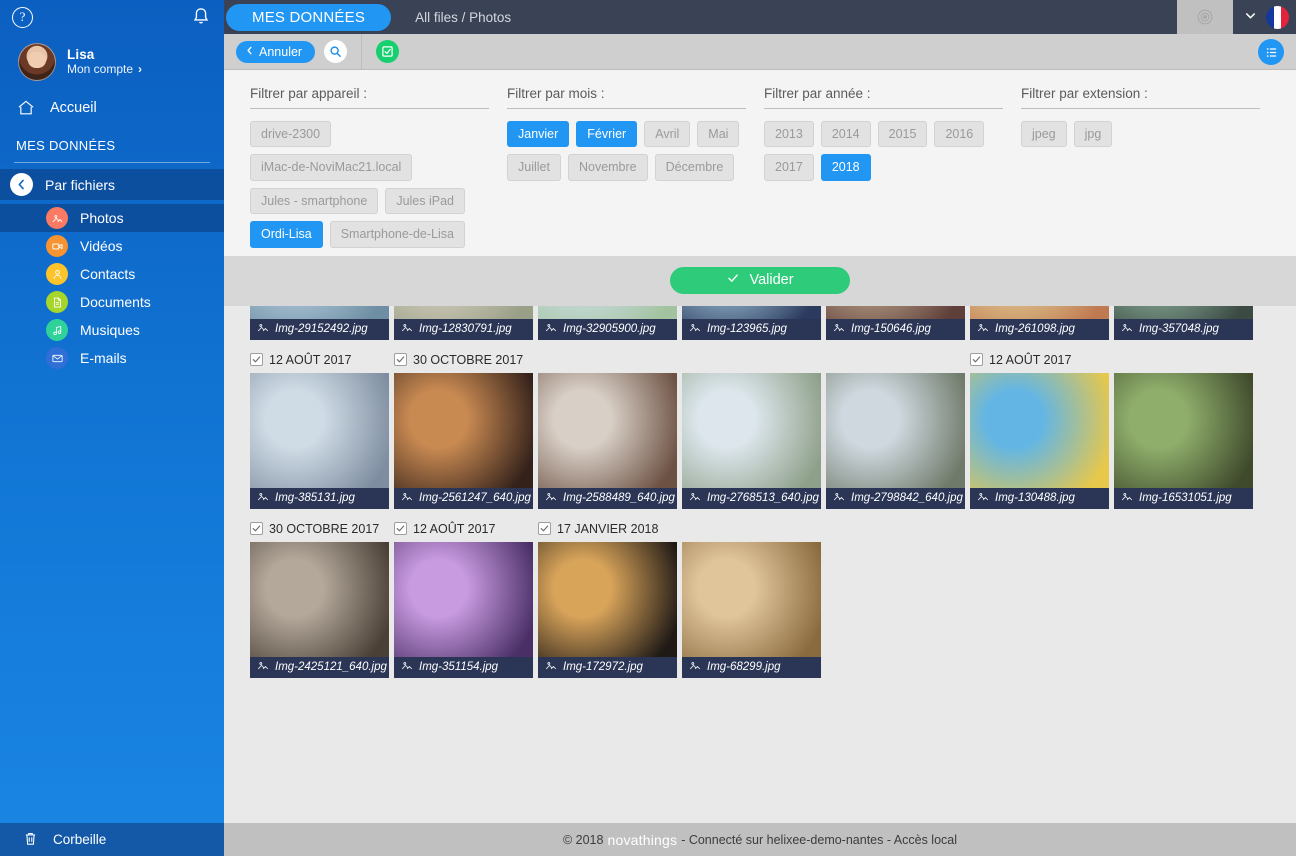  Describe the element at coordinates (598, 529) in the screenshot. I see `date-group-label: 17 JANVIER 2018` at that location.